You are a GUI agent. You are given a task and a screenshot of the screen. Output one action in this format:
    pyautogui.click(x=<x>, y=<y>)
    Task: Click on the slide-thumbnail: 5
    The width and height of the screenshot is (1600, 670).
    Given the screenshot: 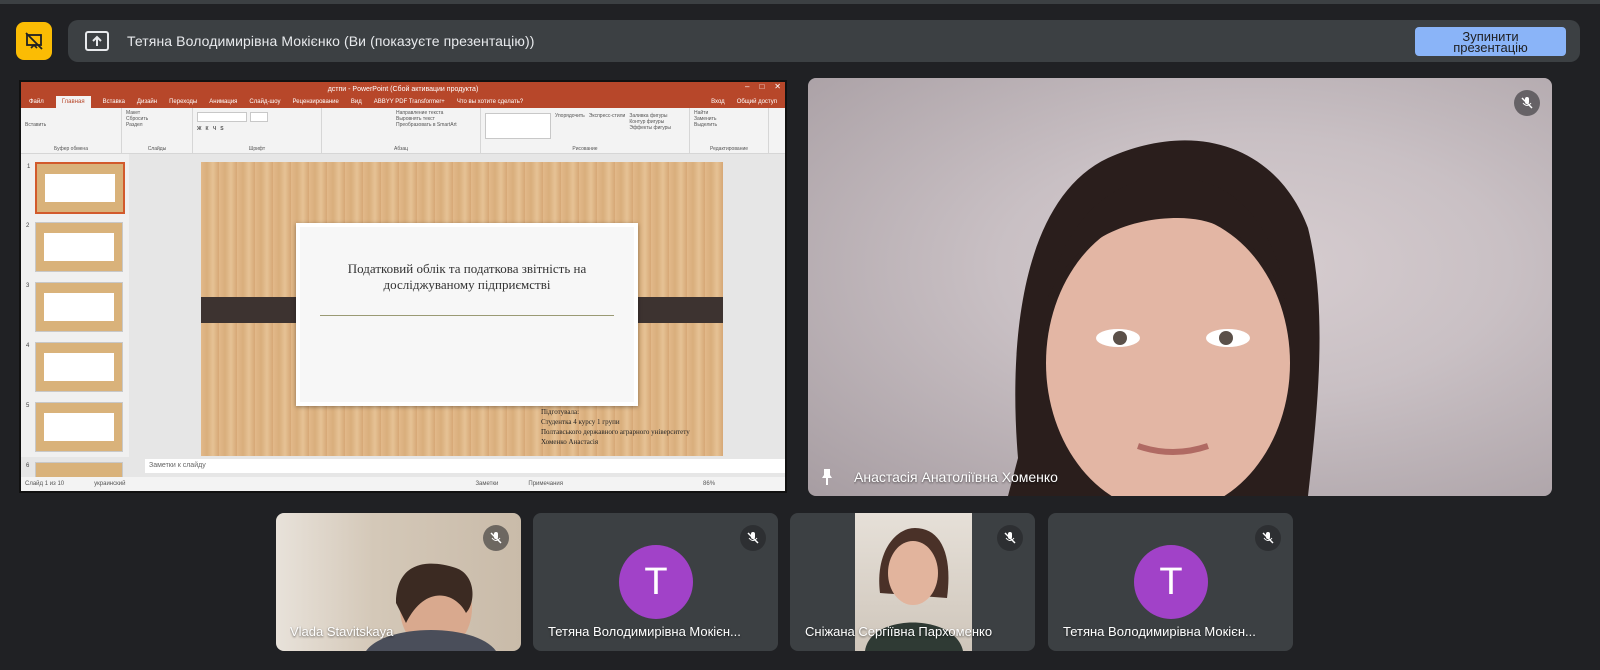 What is the action you would take?
    pyautogui.click(x=74, y=427)
    